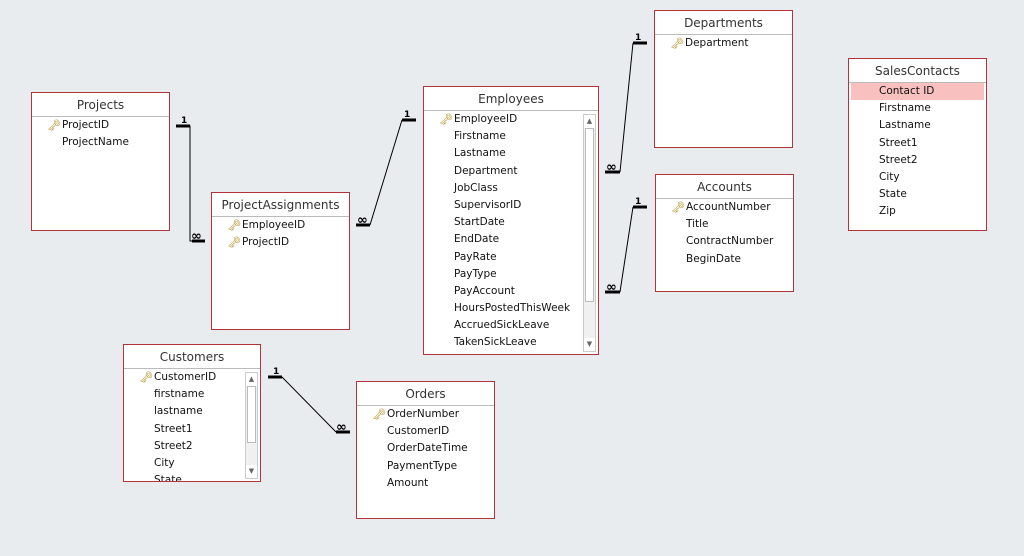  I want to click on field-name: Title, so click(697, 224).